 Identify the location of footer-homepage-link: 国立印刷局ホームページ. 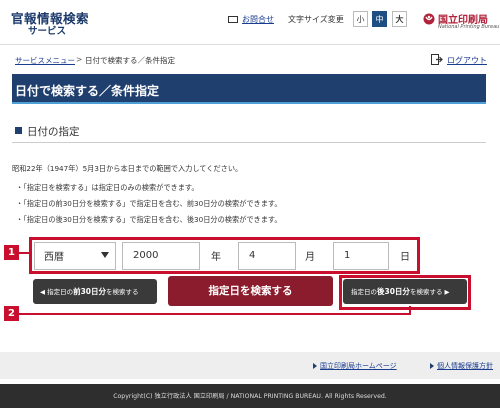
(358, 366).